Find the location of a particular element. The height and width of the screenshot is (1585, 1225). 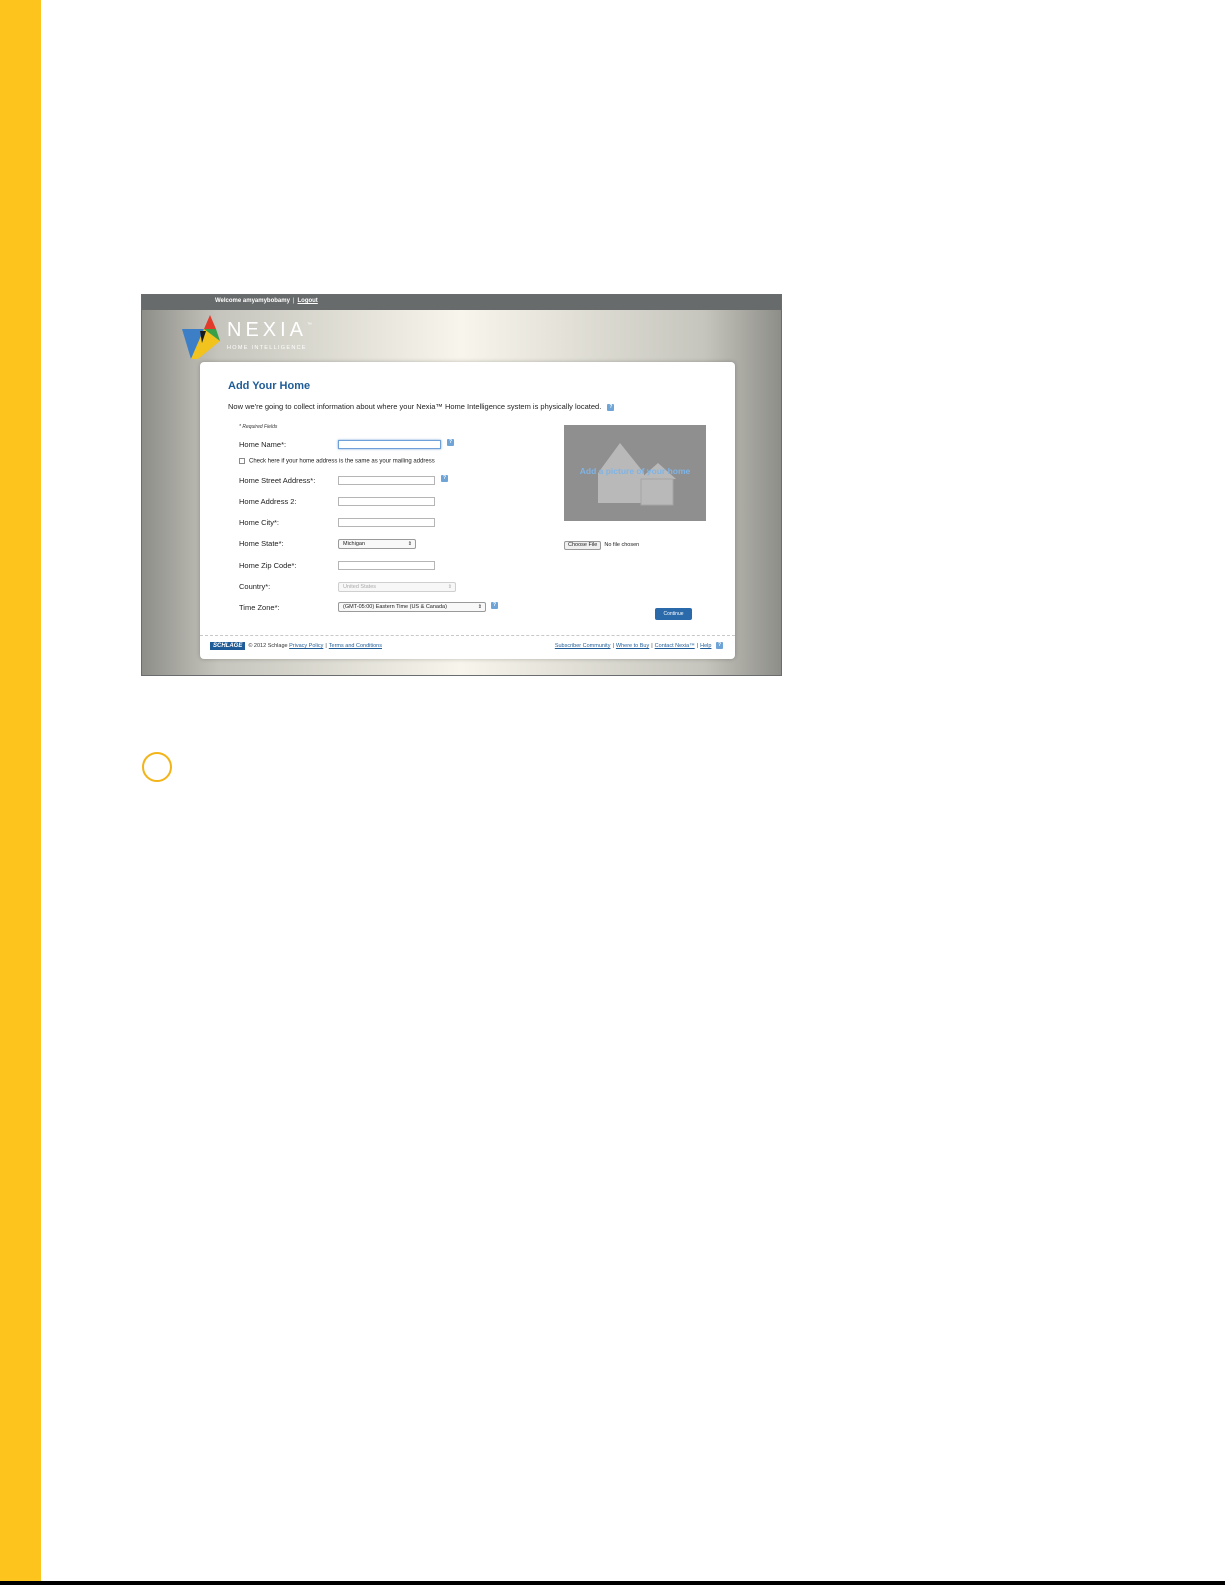

same-address-checkbox is located at coordinates (242, 461).